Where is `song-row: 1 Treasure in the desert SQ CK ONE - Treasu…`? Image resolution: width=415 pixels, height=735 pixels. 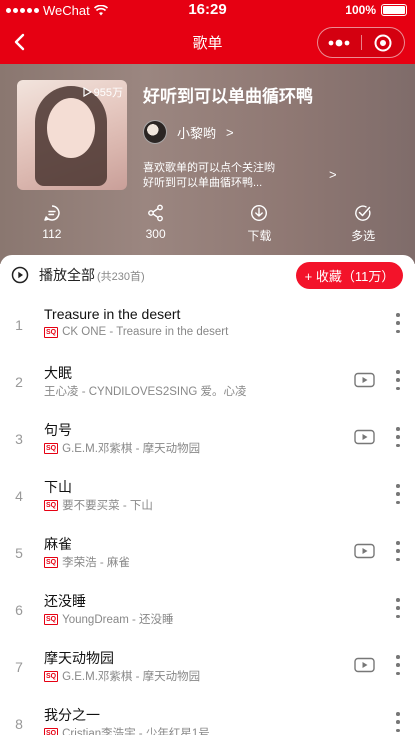 song-row: 1 Treasure in the desert SQ CK ONE - Treasu… is located at coordinates (207, 325).